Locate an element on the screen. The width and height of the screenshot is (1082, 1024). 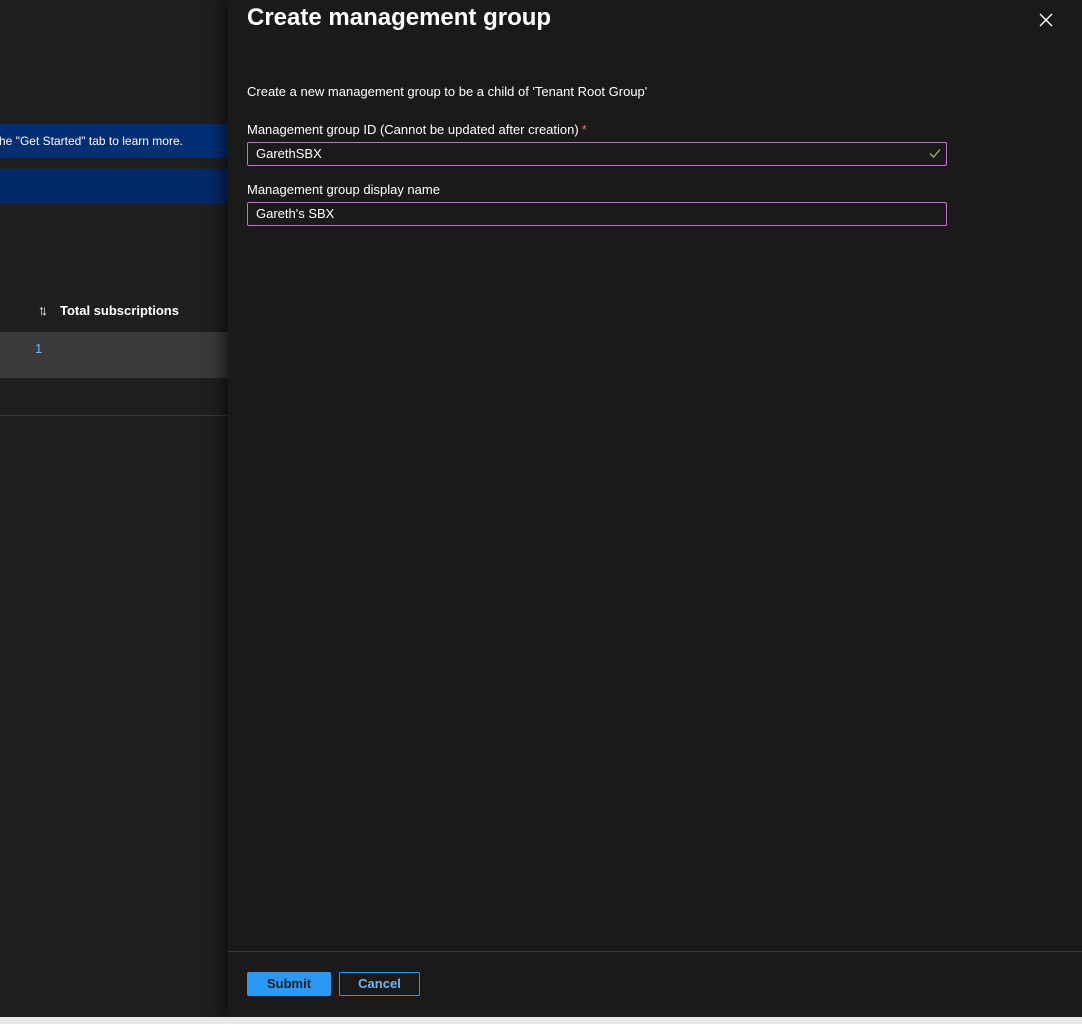
total-subscriptions-value: 1 is located at coordinates (38, 348).